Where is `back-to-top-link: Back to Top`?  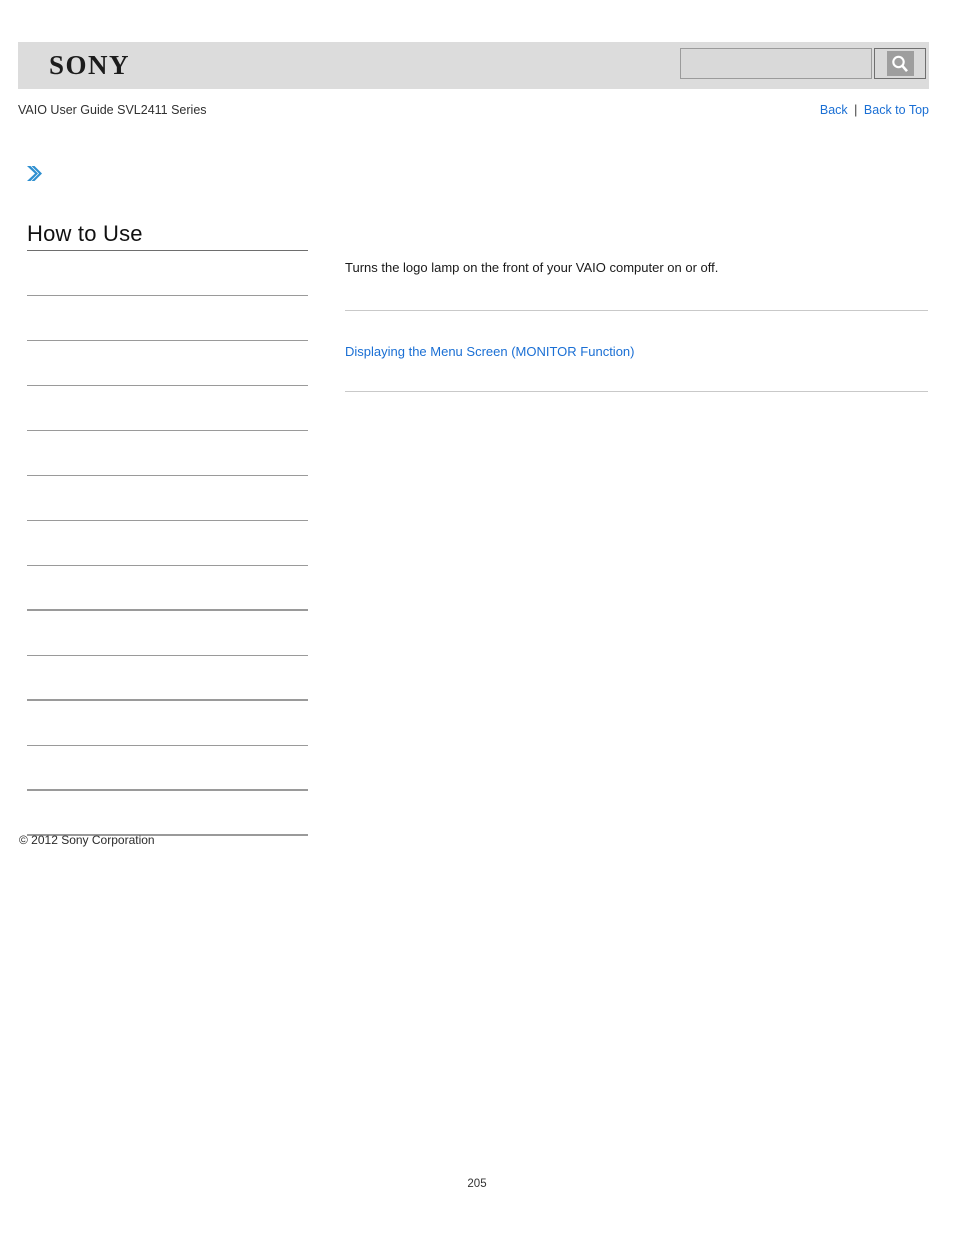
back-to-top-link: Back to Top is located at coordinates (896, 110).